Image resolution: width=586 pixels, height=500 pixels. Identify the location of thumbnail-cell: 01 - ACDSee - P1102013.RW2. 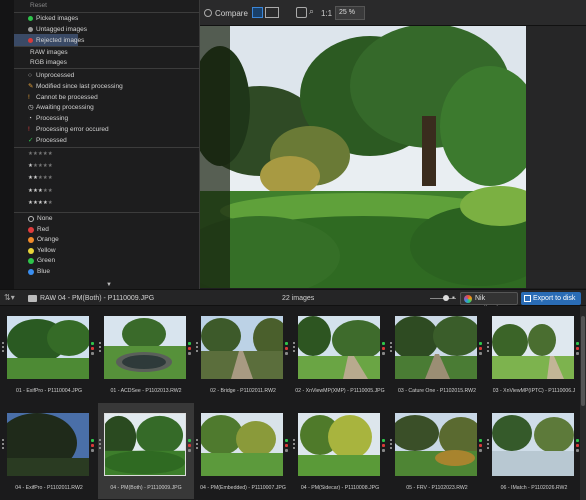
(146, 354).